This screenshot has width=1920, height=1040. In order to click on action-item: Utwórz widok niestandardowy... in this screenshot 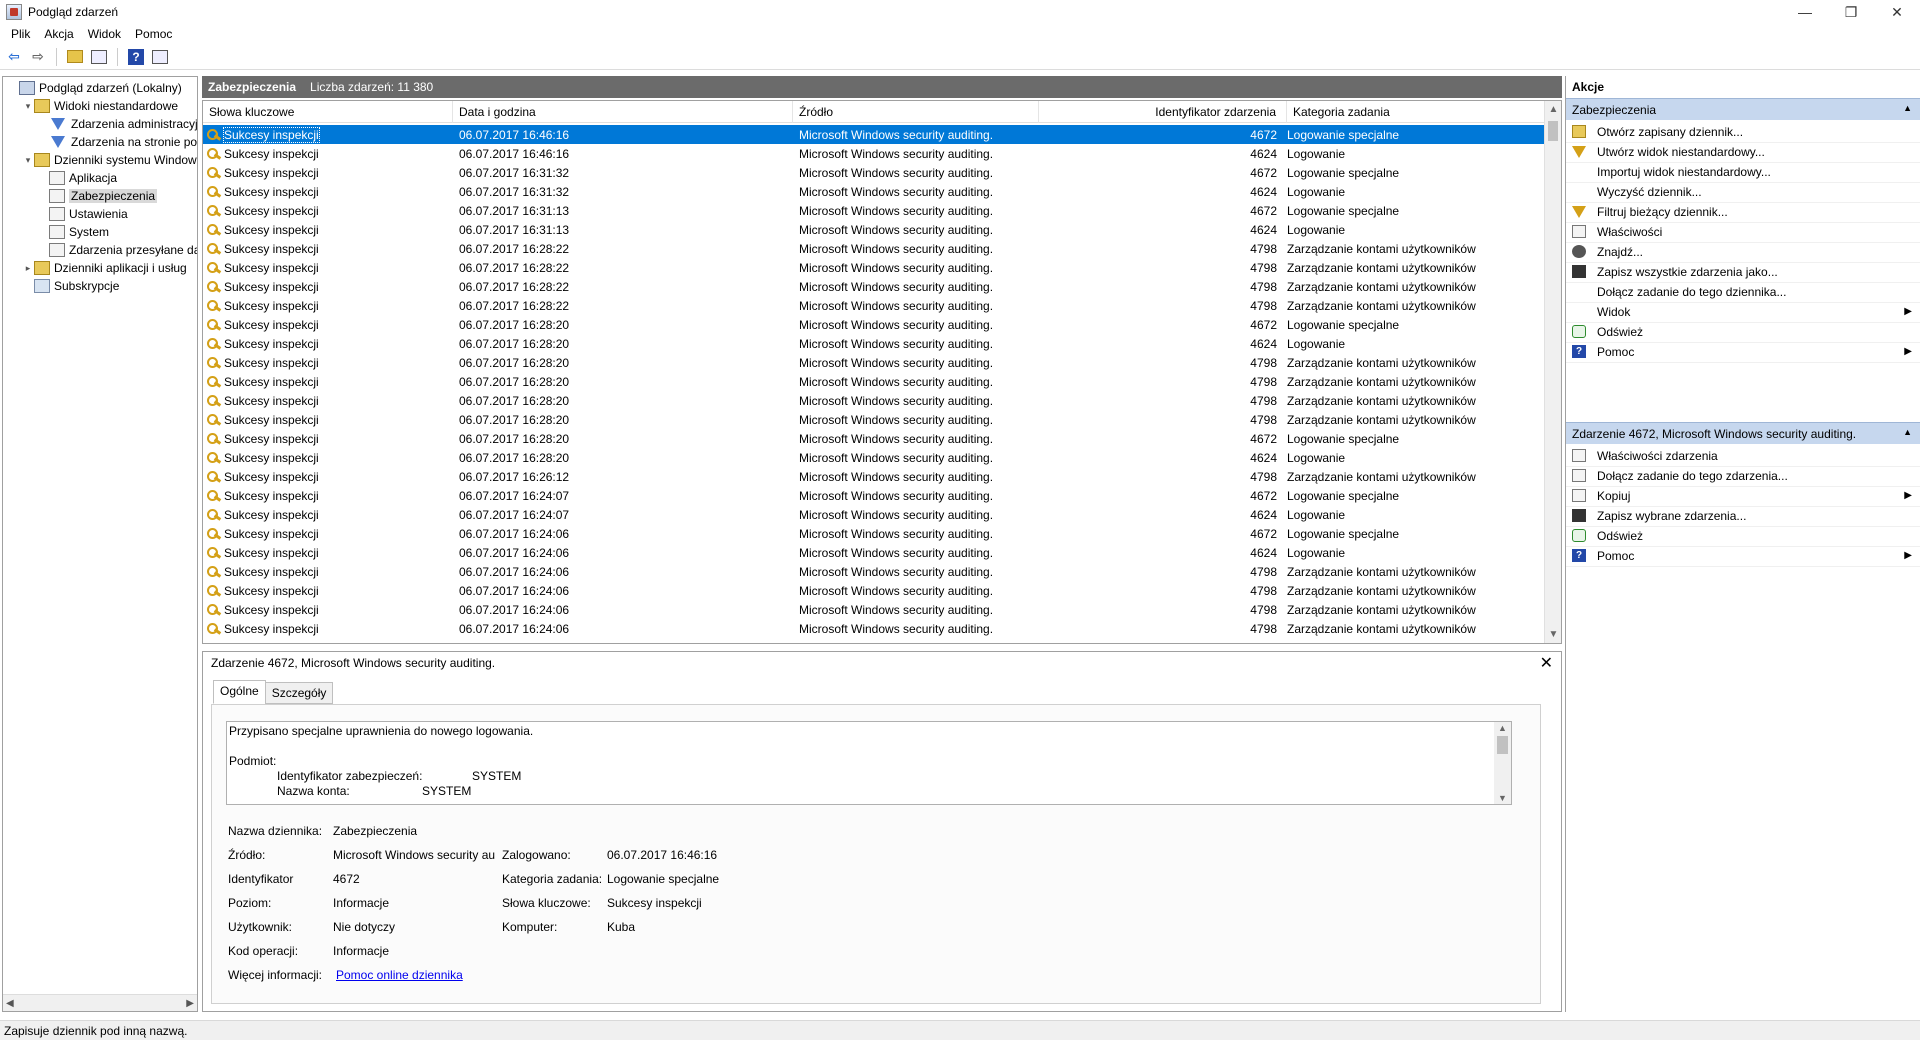, I will do `click(1743, 152)`.